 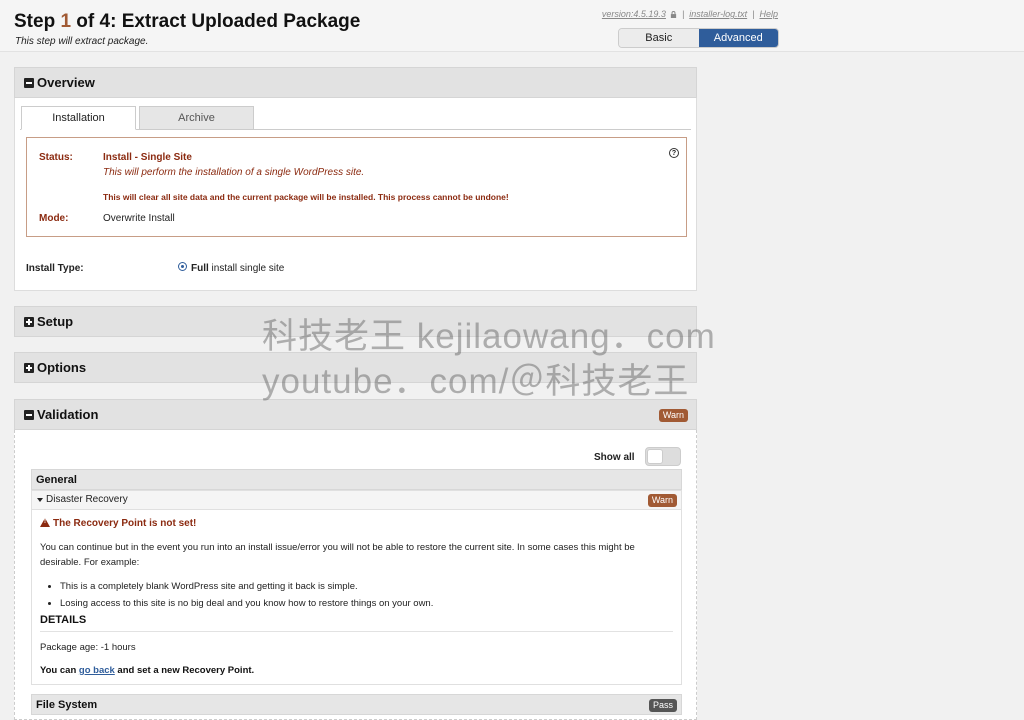 What do you see at coordinates (45, 522) in the screenshot?
I see `warning-icon` at bounding box center [45, 522].